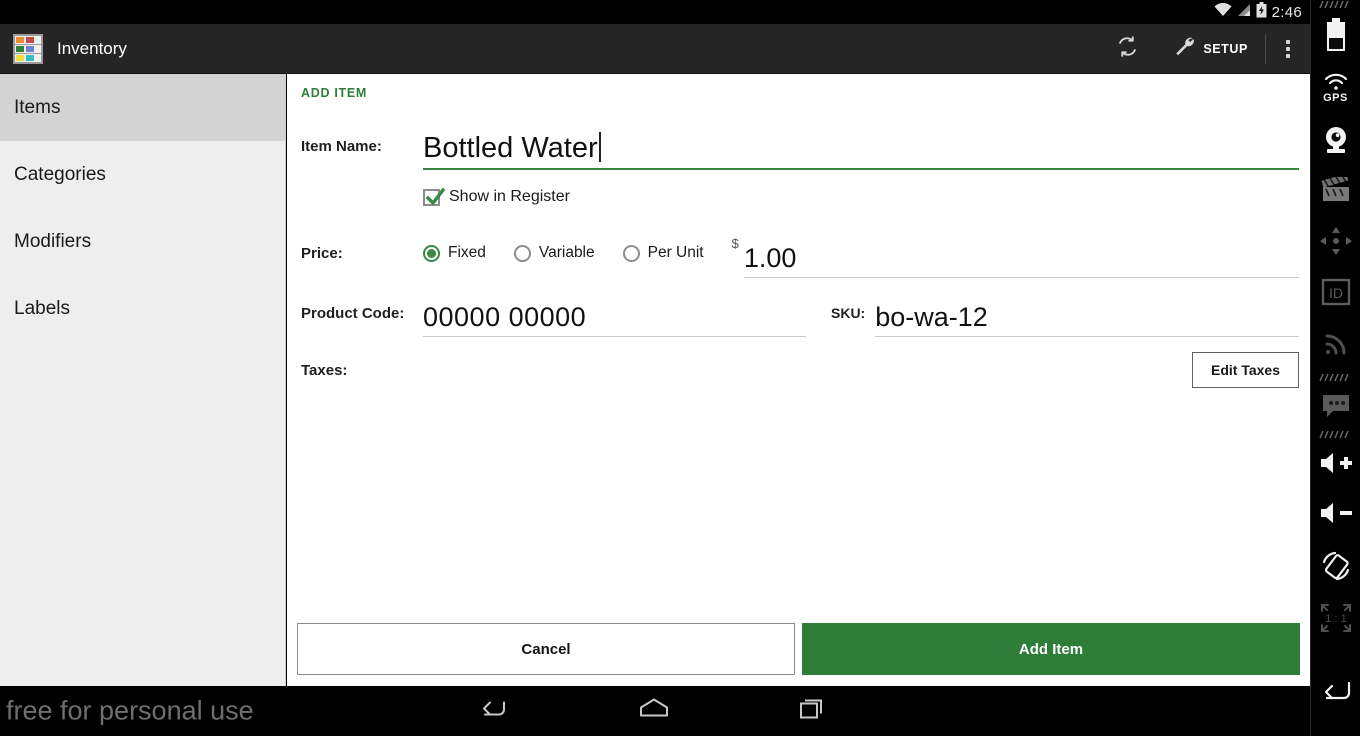 This screenshot has width=1360, height=736. I want to click on show-in-register-checkbox: Show in Register, so click(496, 196).